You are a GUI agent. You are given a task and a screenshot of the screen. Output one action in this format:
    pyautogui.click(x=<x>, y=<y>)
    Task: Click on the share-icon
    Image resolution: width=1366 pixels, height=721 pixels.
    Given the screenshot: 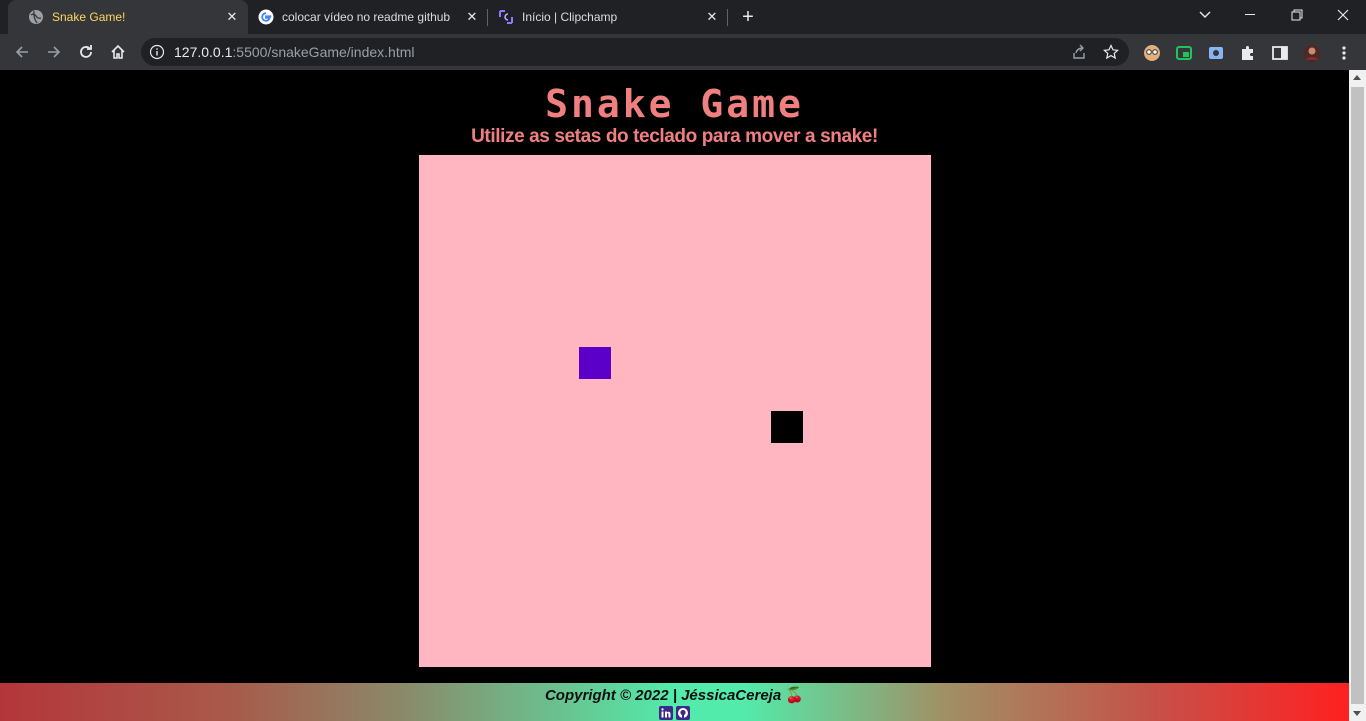 What is the action you would take?
    pyautogui.click(x=1079, y=52)
    